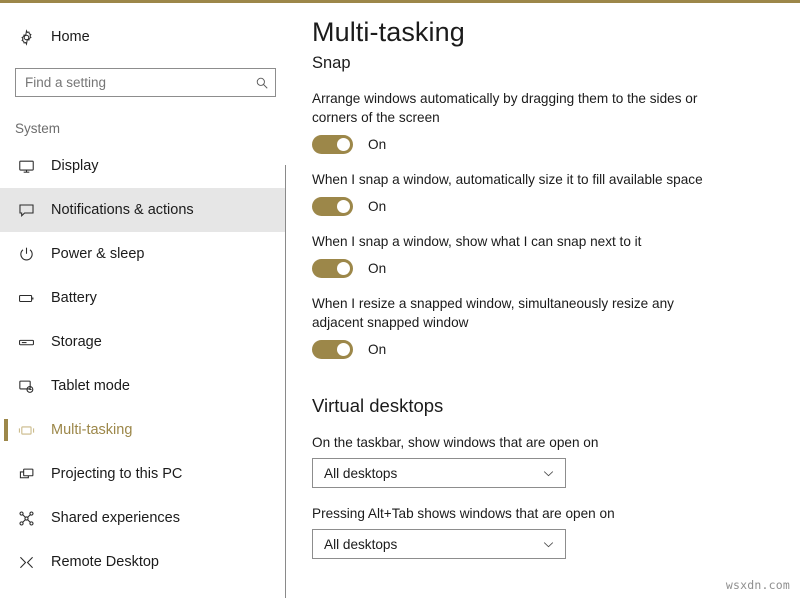 The height and width of the screenshot is (598, 800). Describe the element at coordinates (143, 386) in the screenshot. I see `sidebar-item-tablet-mode: Tablet mode` at that location.